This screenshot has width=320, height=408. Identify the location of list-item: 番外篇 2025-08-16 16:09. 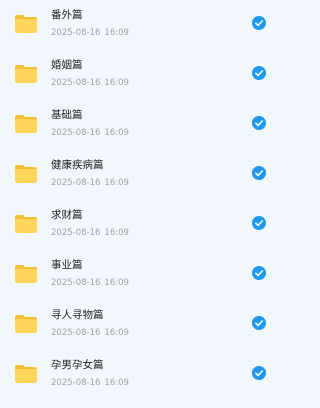
(140, 33).